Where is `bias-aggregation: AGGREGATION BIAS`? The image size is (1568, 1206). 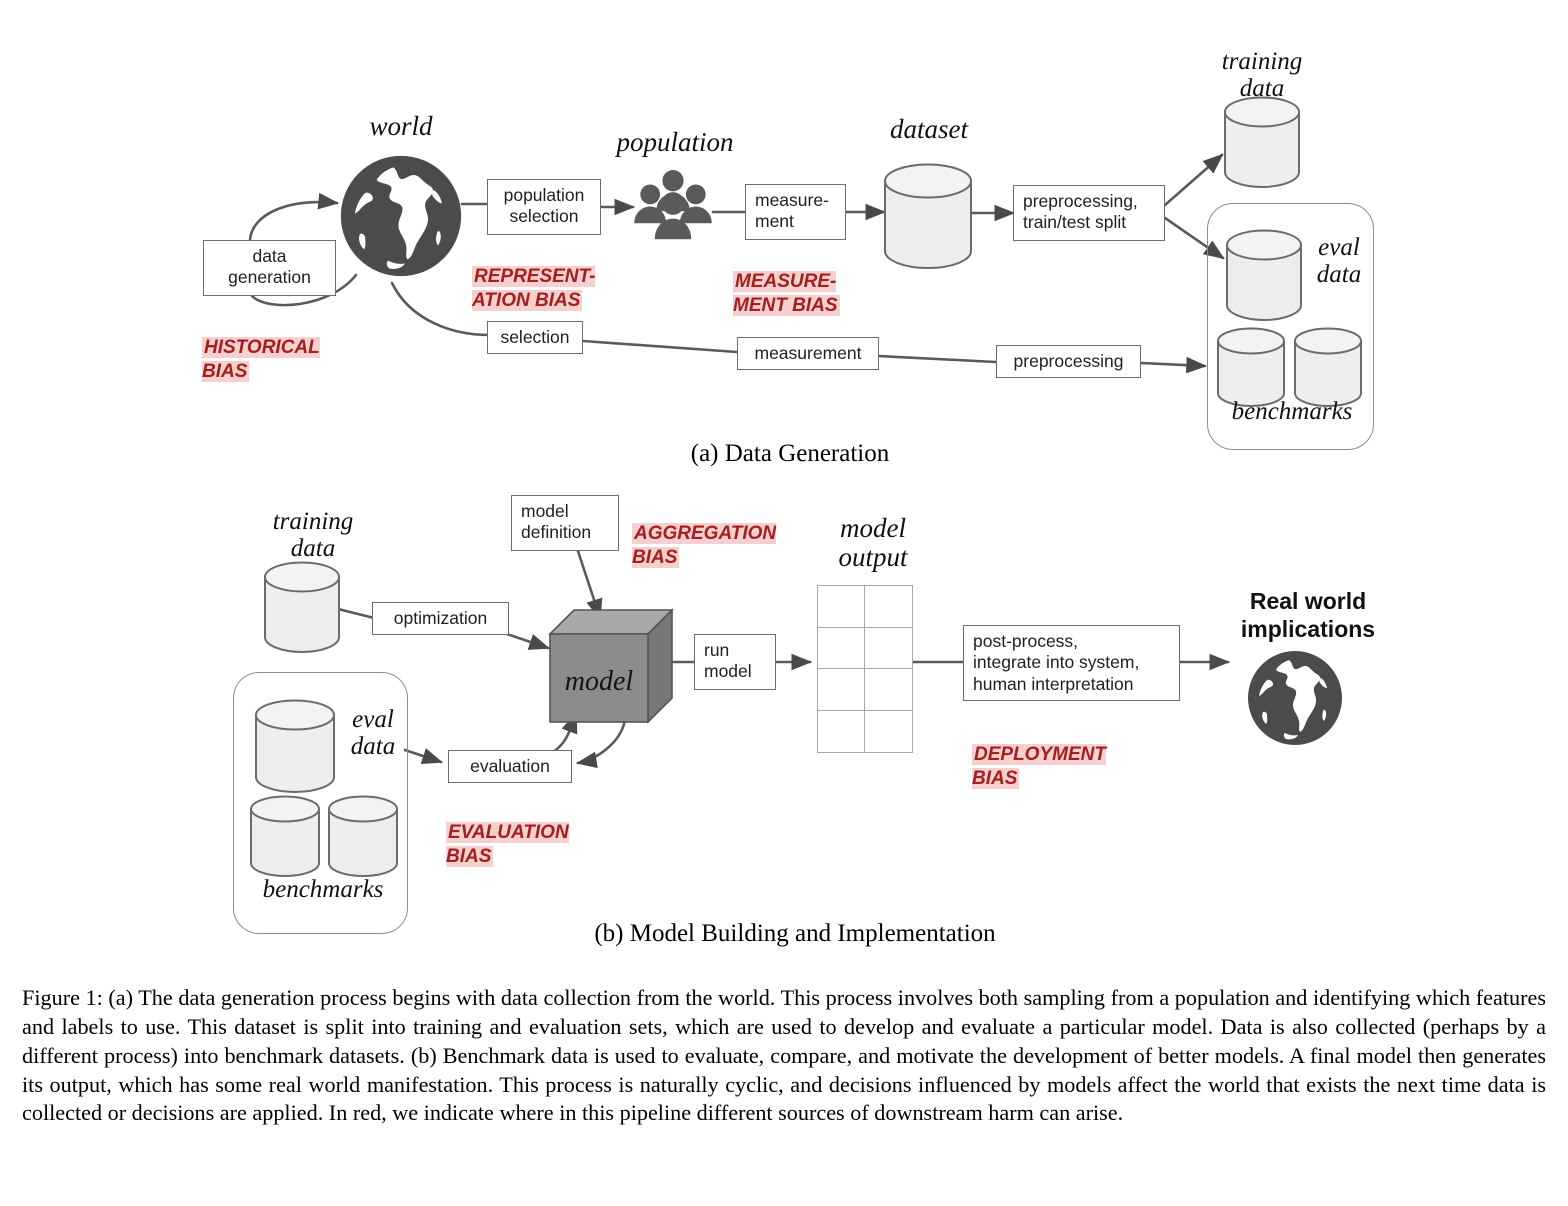 bias-aggregation: AGGREGATION BIAS is located at coordinates (737, 534).